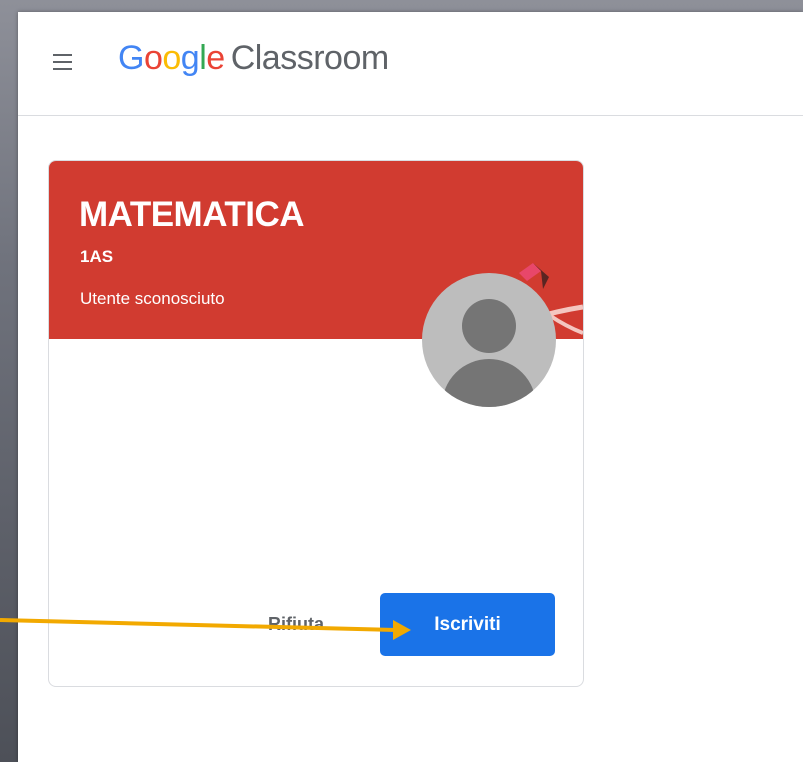 This screenshot has height=762, width=803. What do you see at coordinates (152, 298) in the screenshot?
I see `class-owner: Utente sconosciuto` at bounding box center [152, 298].